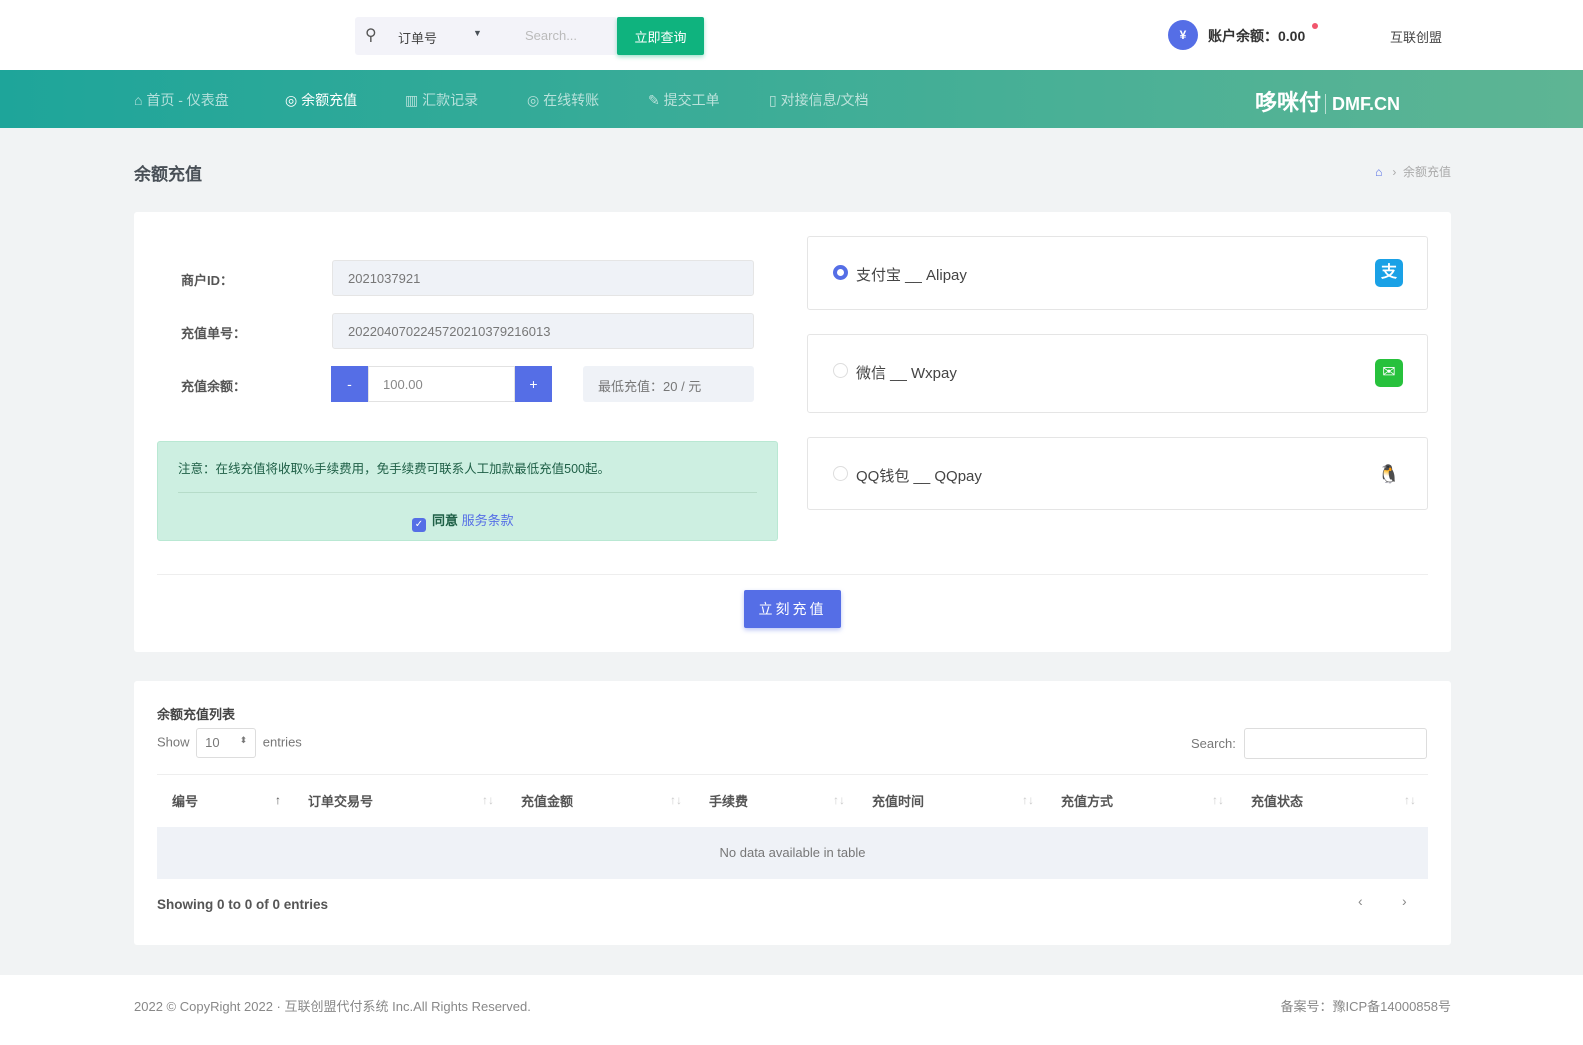 Image resolution: width=1583 pixels, height=1045 pixels. What do you see at coordinates (919, 476) in the screenshot?
I see `pay-label: QQ钱包 __ QQpay` at bounding box center [919, 476].